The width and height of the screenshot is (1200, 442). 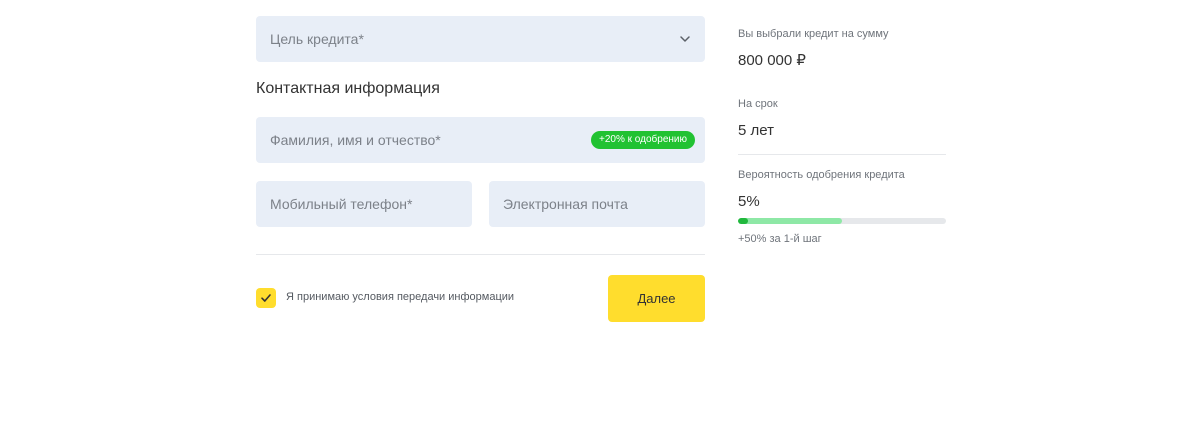 I want to click on term-value: 5 лет, so click(x=756, y=130).